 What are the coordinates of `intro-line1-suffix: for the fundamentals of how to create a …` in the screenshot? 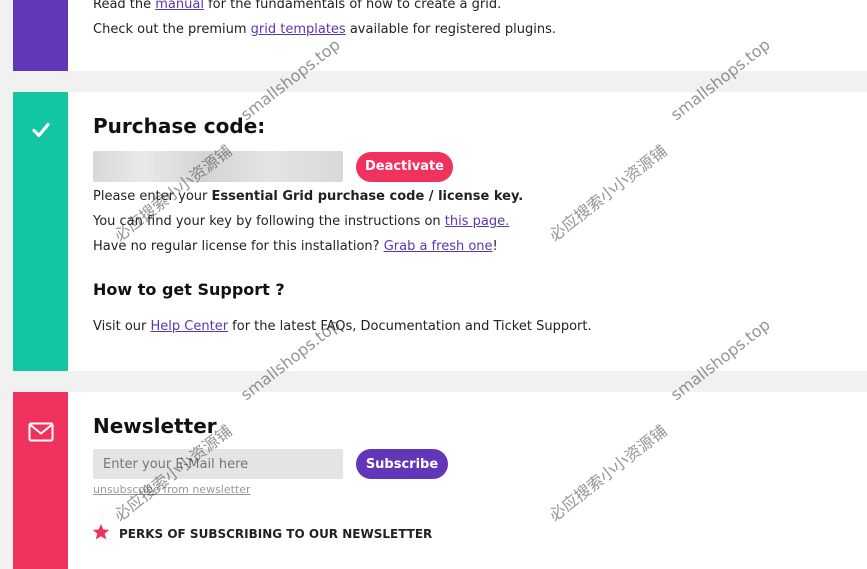 It's located at (352, 6).